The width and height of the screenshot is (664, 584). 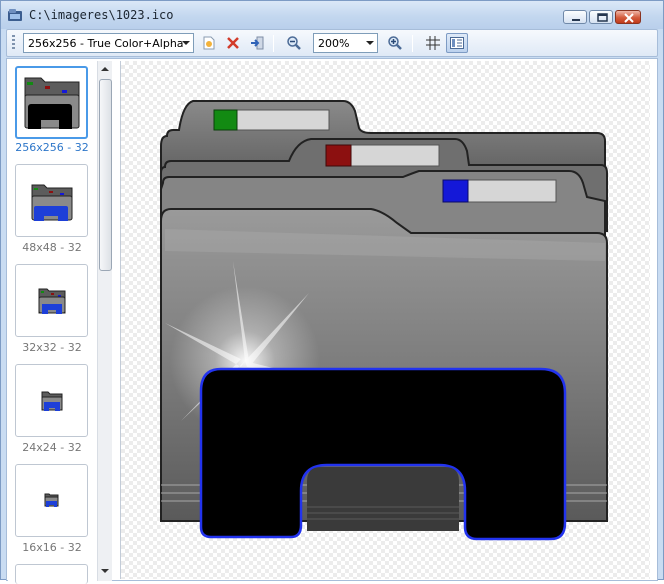 What do you see at coordinates (15, 15) in the screenshot?
I see `app-icon` at bounding box center [15, 15].